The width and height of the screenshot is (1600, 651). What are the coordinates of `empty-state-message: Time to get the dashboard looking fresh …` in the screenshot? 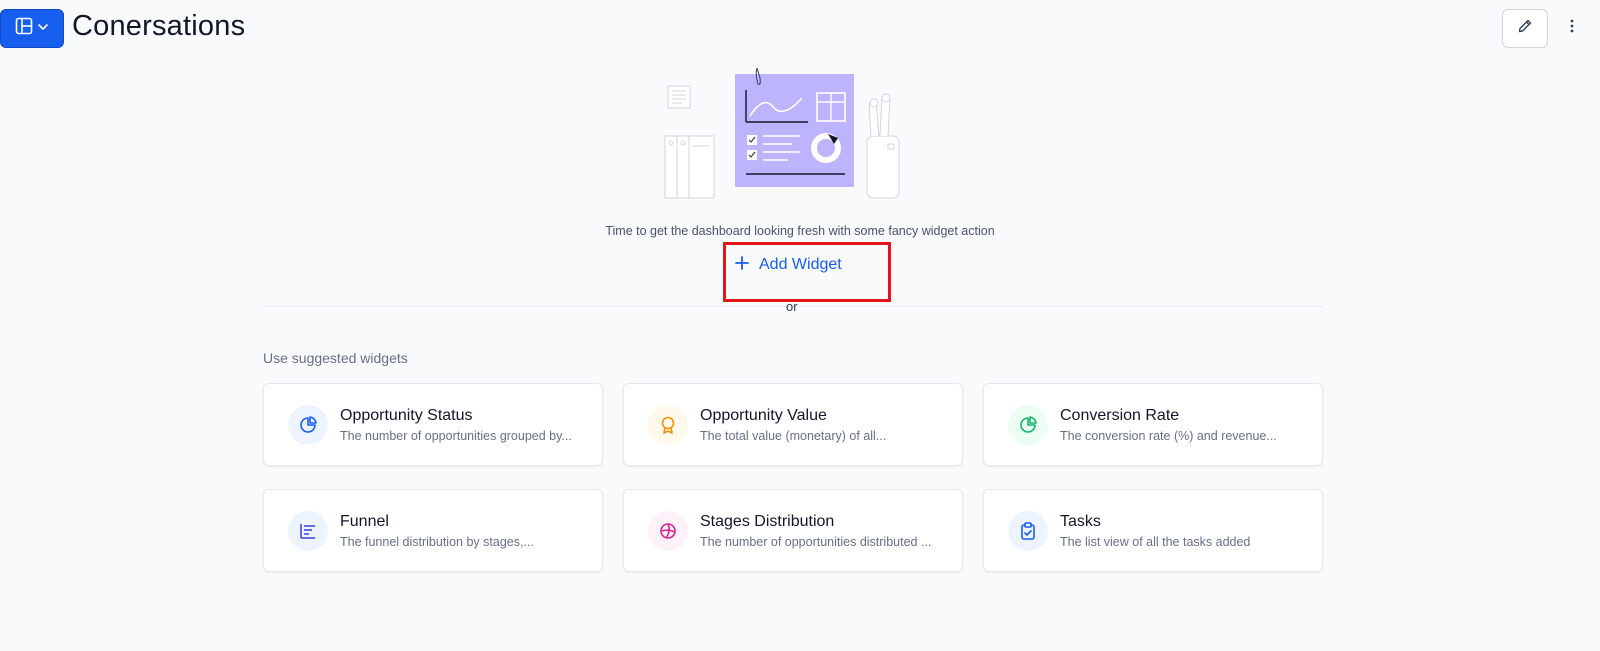 It's located at (800, 231).